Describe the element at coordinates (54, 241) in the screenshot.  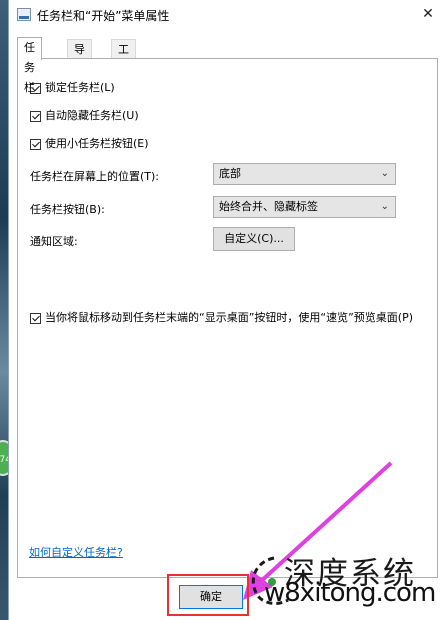
I see `notification-area-label: 通知区域:` at that location.